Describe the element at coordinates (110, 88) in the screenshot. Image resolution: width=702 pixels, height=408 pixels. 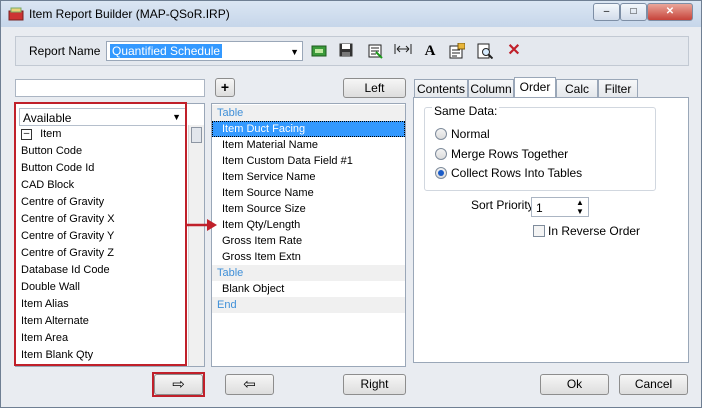
I see `available-filter-input` at that location.